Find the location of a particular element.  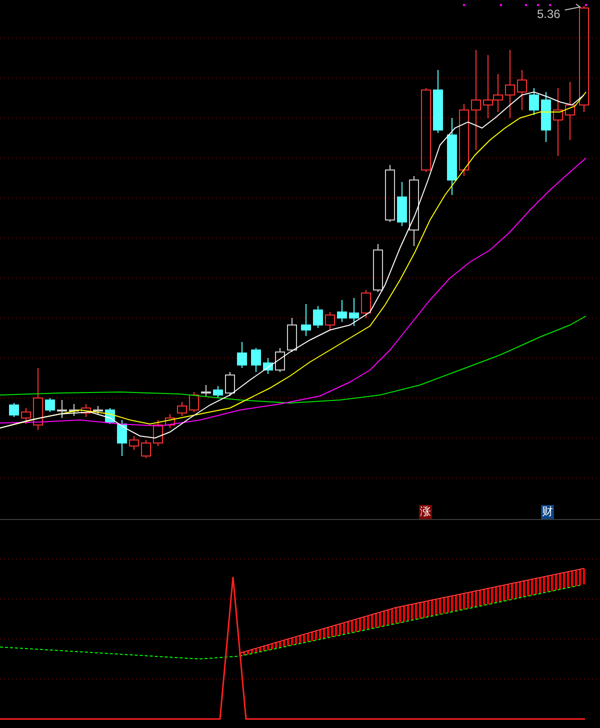

signal-tag: 财 is located at coordinates (547, 512).